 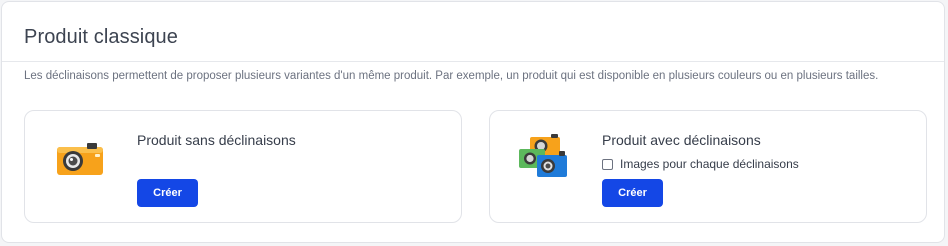 What do you see at coordinates (607, 164) in the screenshot?
I see `images-per-variant-checkbox` at bounding box center [607, 164].